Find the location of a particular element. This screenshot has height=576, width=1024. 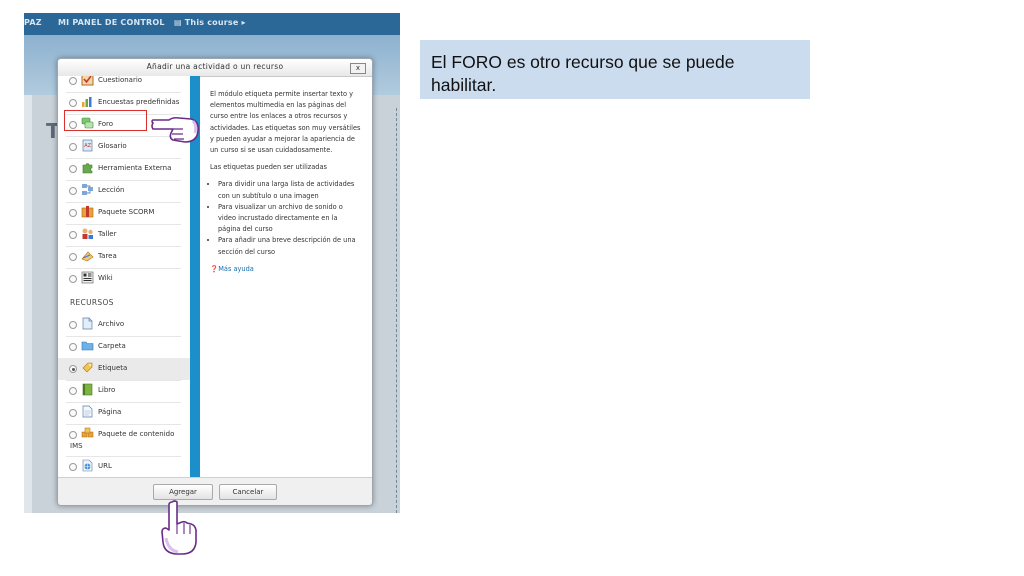

svg-text: AZ is located at coordinates (87, 146).